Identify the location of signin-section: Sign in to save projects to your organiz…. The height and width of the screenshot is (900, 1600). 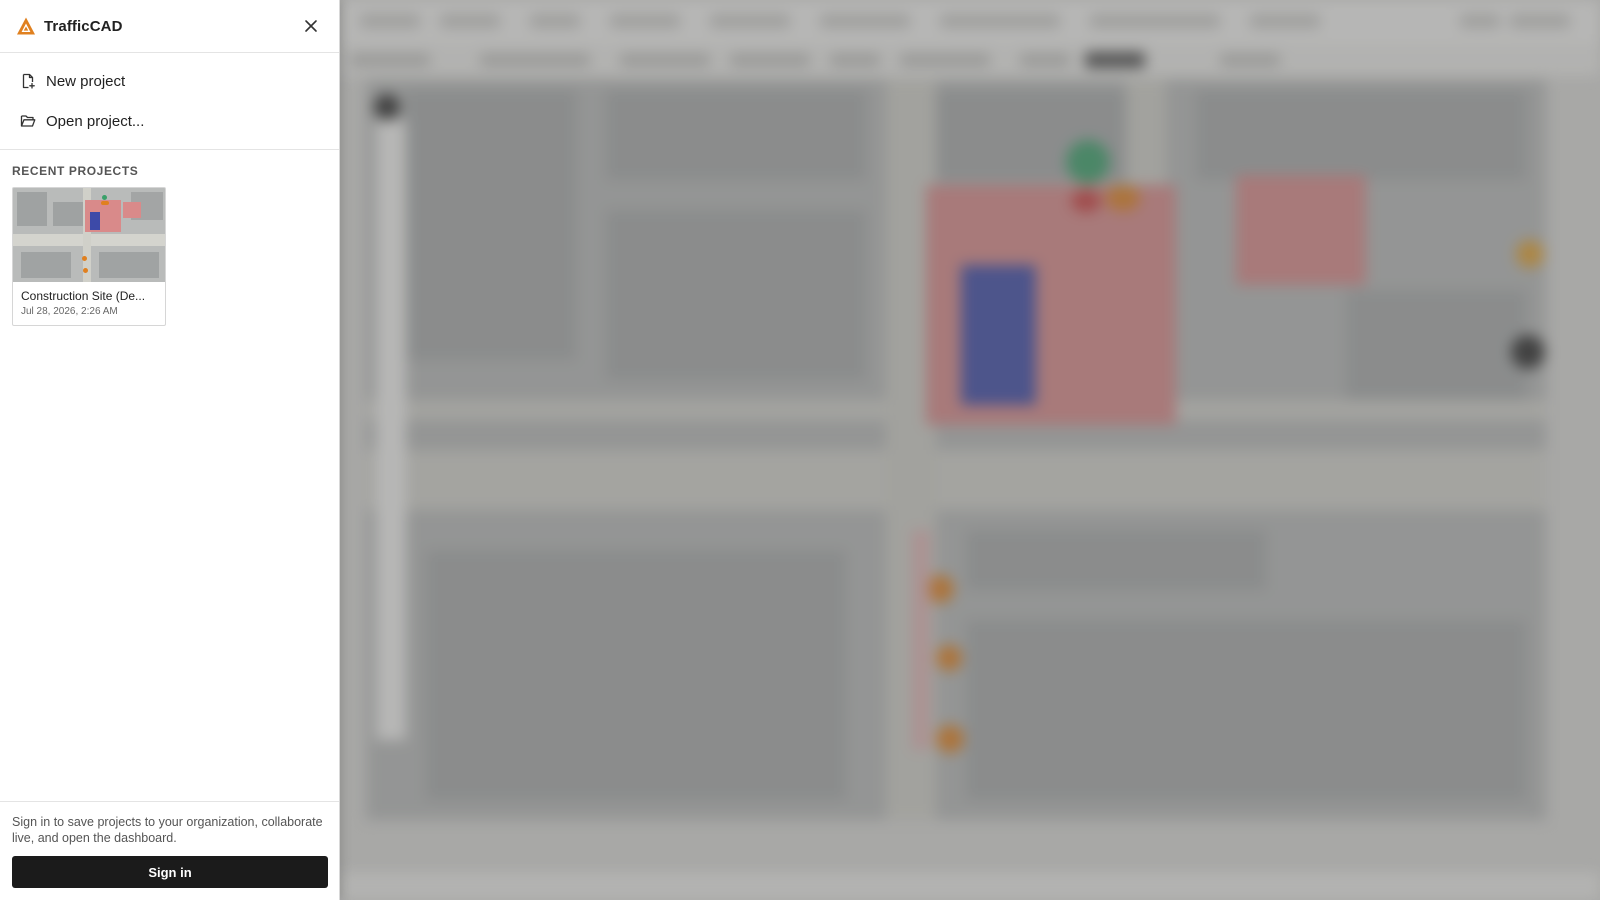
(169, 850).